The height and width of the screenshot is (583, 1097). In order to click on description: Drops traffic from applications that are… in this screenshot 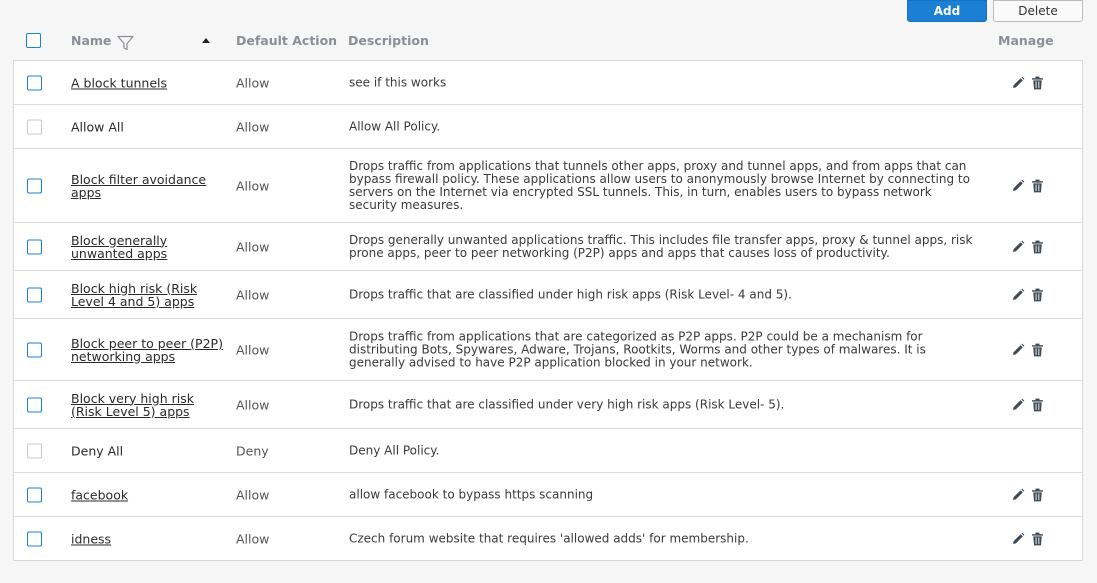, I will do `click(637, 349)`.